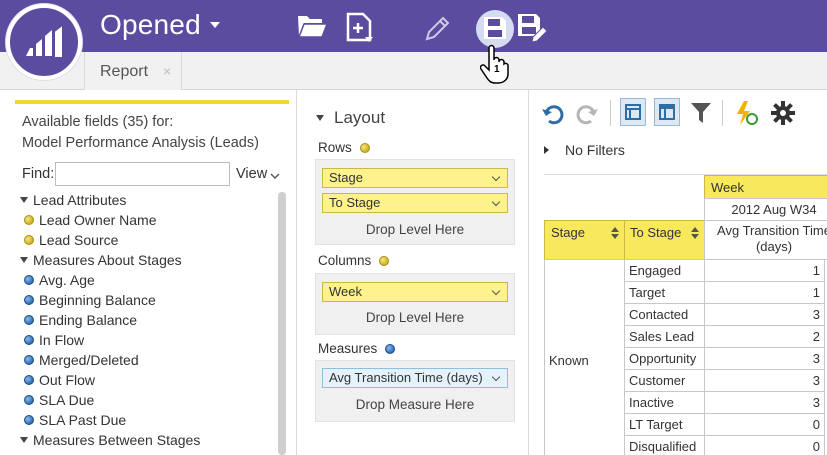 This screenshot has height=455, width=827. I want to click on field-group: Measures Between Stages, so click(148, 440).